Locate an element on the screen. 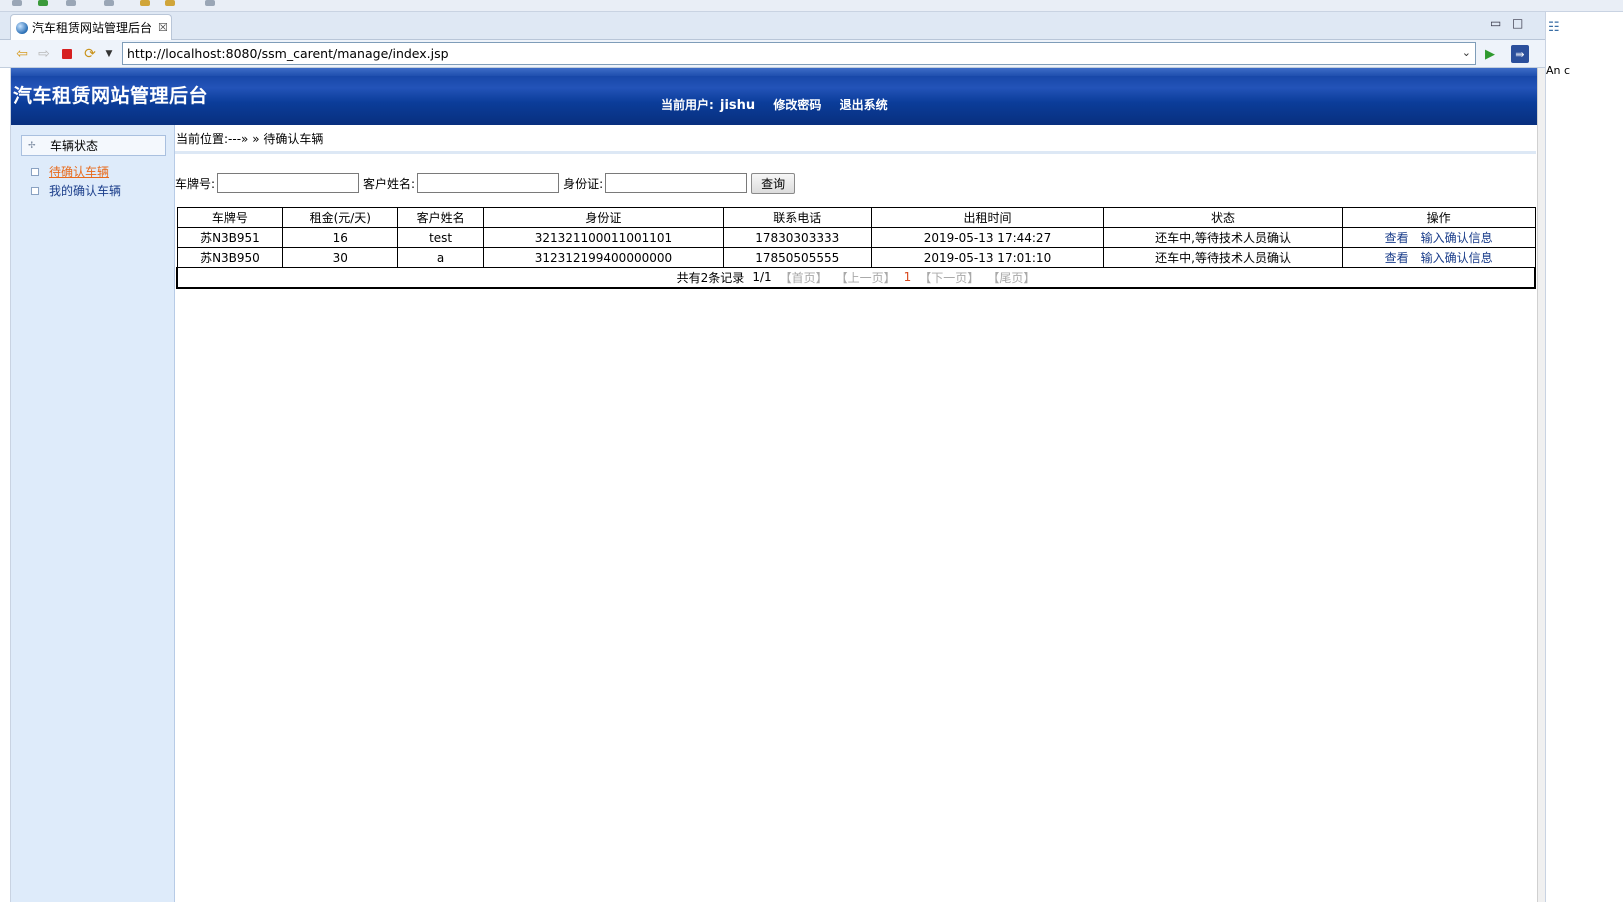  sidebar-item-label: 我的确认车辆 is located at coordinates (85, 191).